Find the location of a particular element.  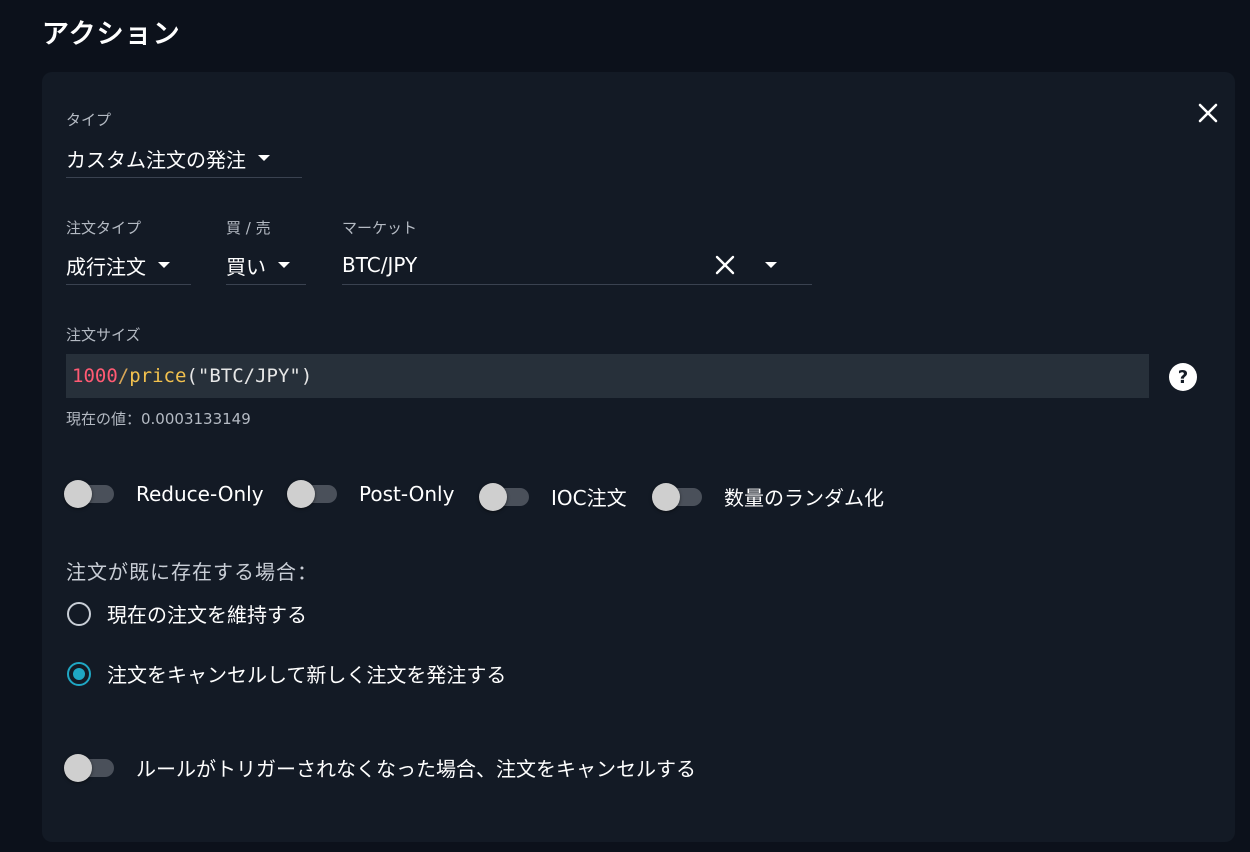

order-type-select: 成行注文 is located at coordinates (128, 265).